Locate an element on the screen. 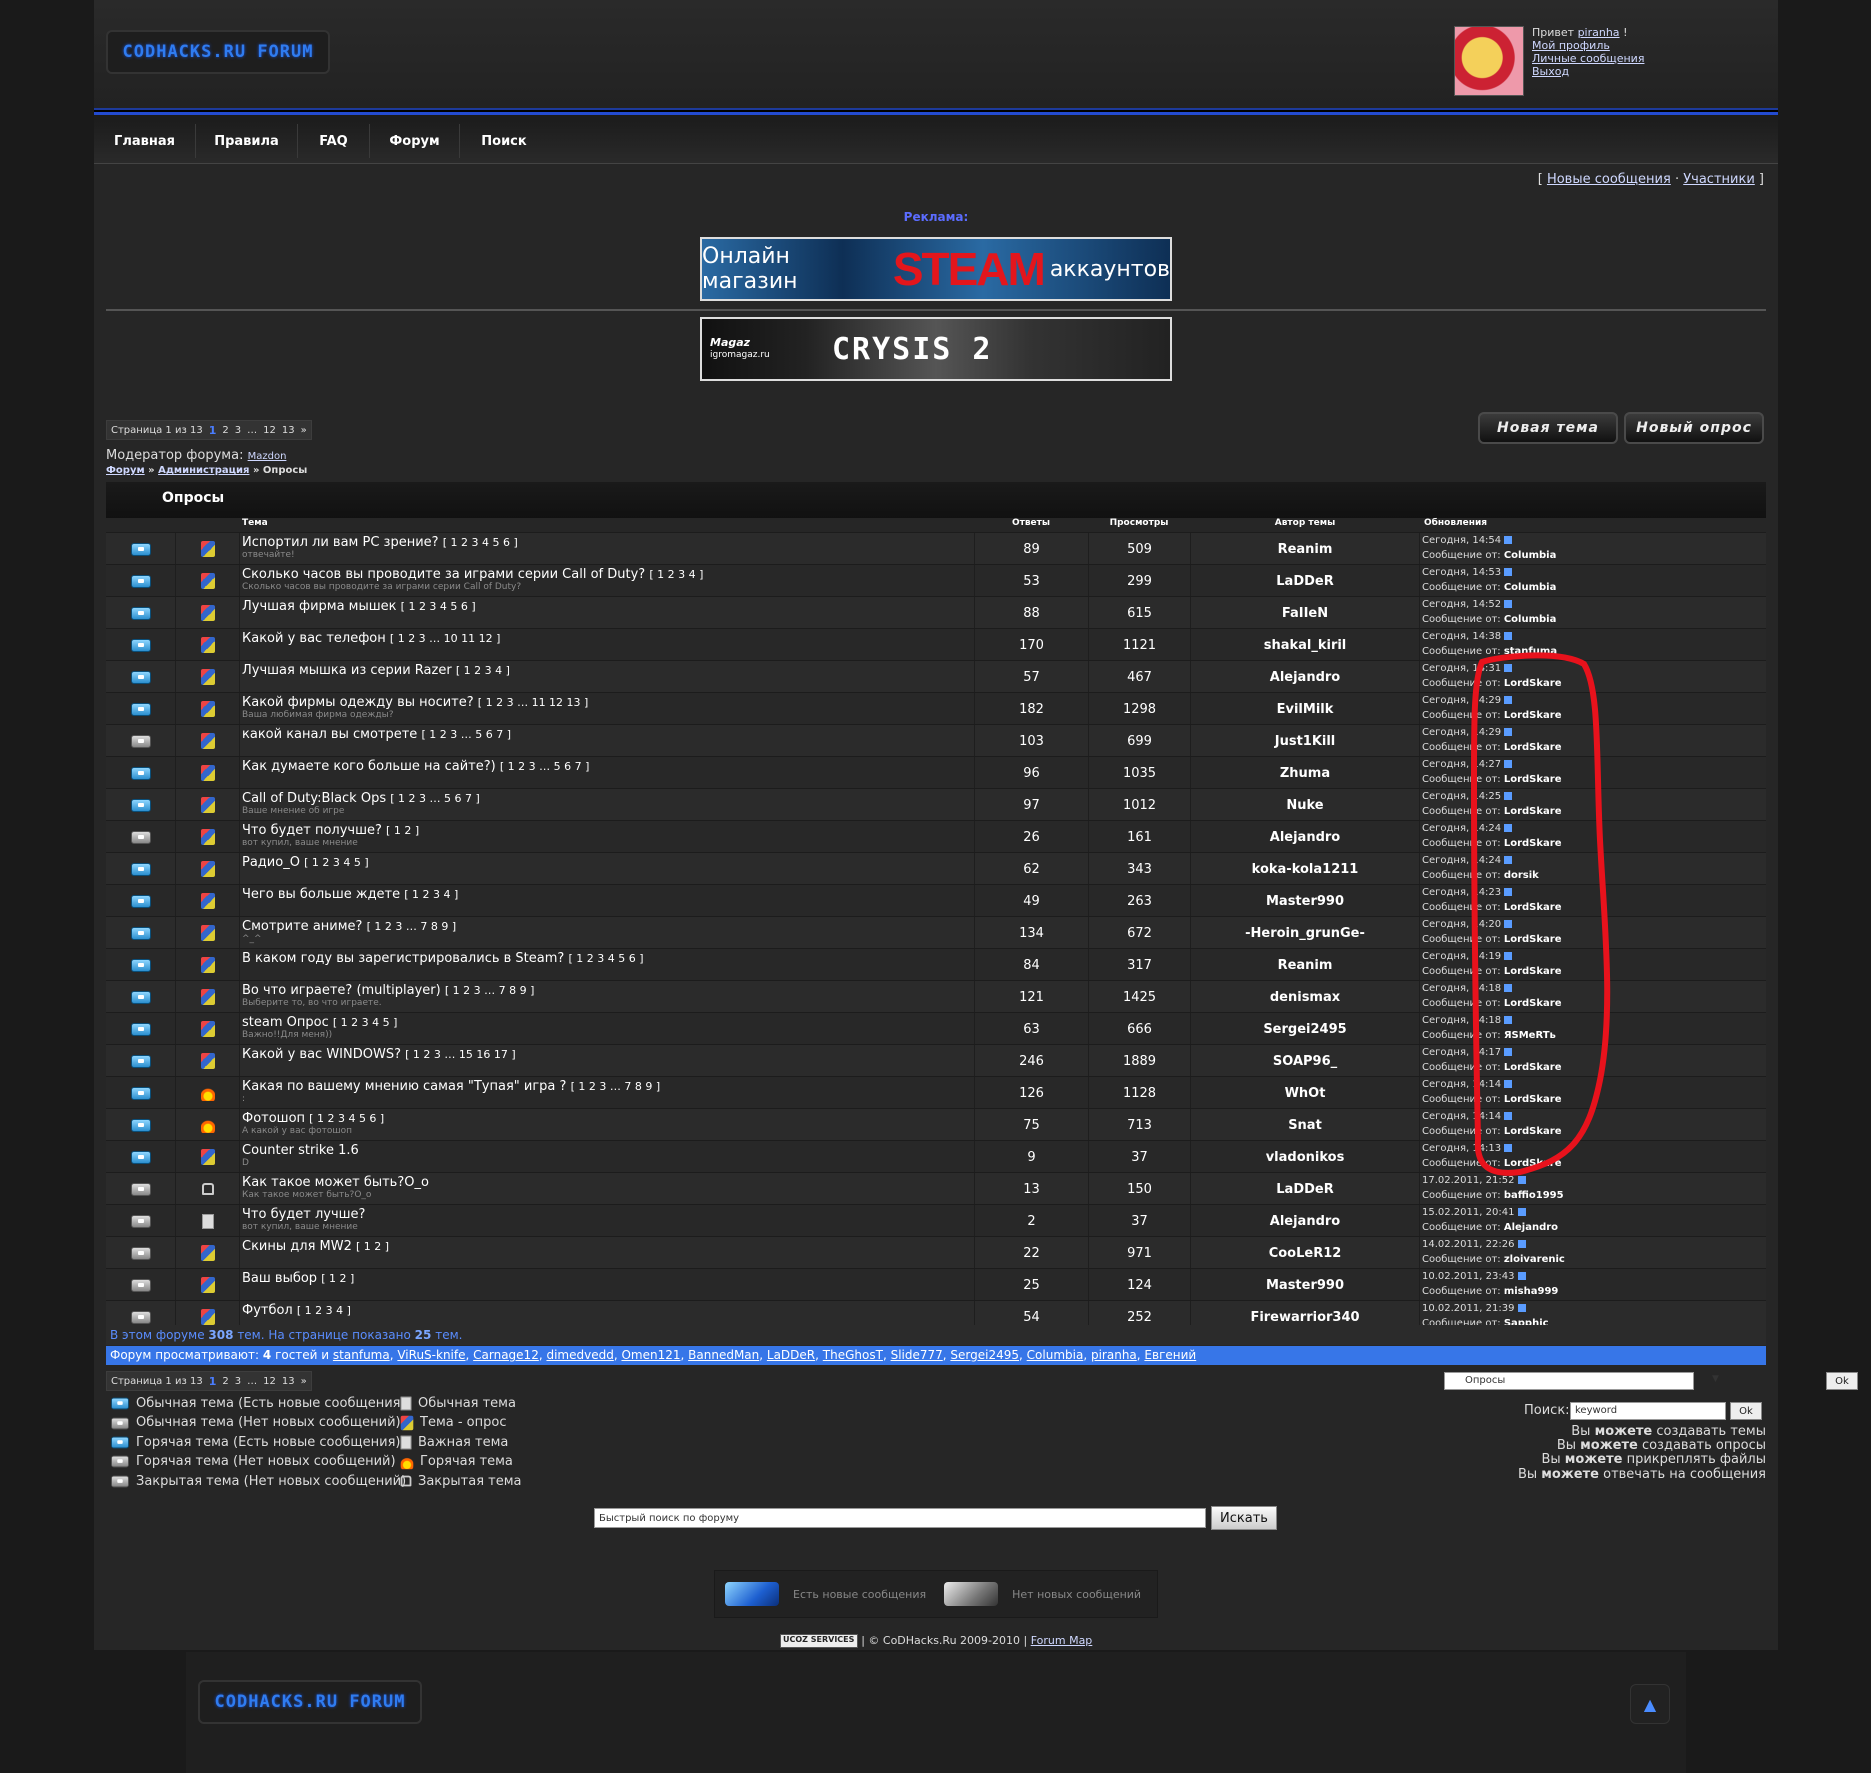 The image size is (1871, 1773). breadcrumb-admin: Администрация is located at coordinates (203, 470).